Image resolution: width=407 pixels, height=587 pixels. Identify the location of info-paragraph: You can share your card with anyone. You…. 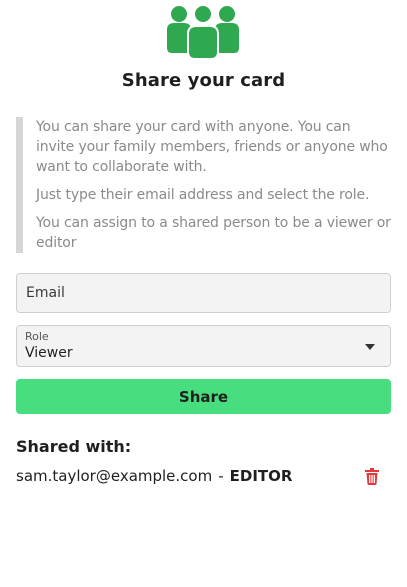
(212, 147).